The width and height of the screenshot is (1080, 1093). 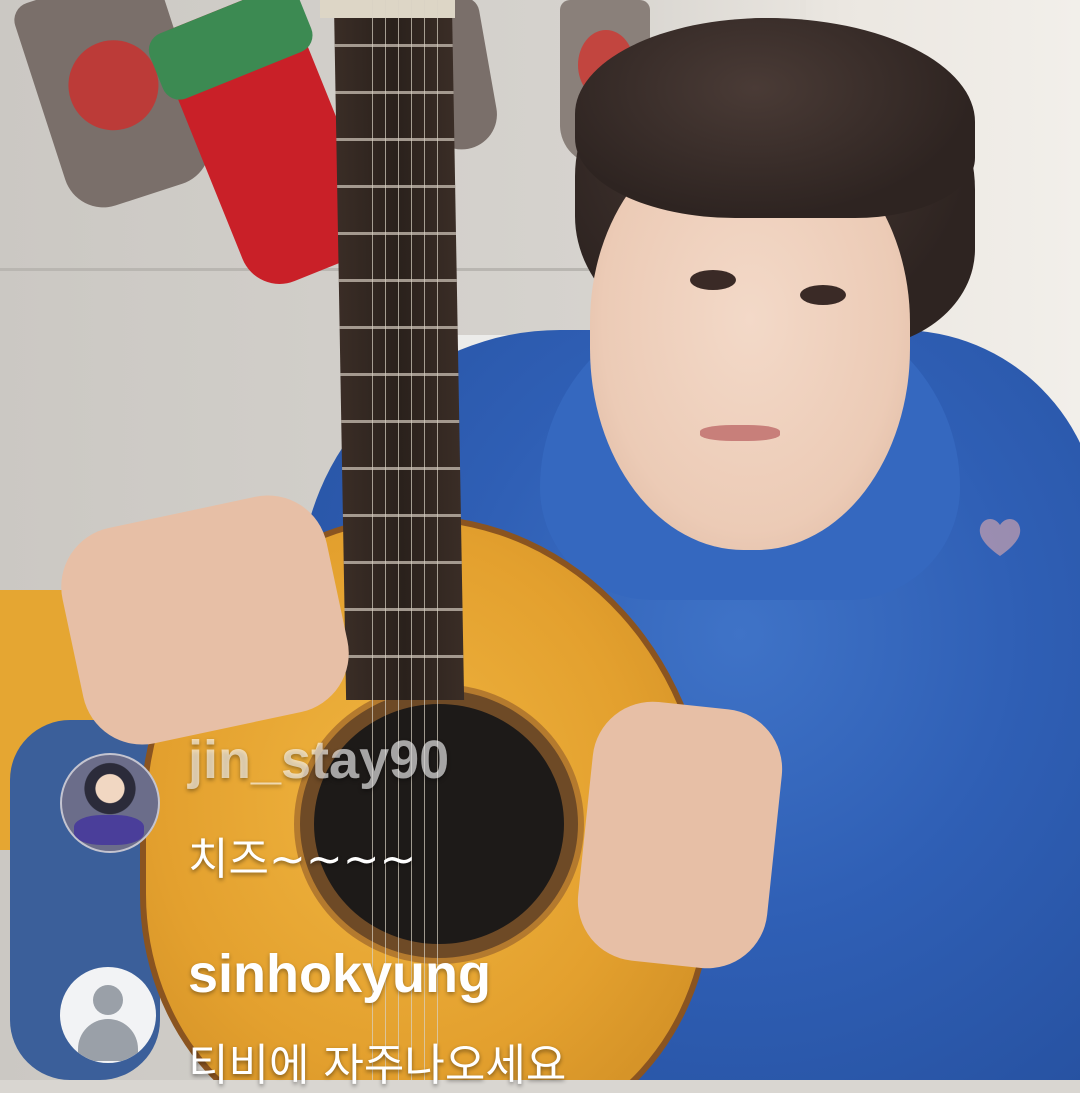 What do you see at coordinates (108, 1000) in the screenshot?
I see `user-icon-head` at bounding box center [108, 1000].